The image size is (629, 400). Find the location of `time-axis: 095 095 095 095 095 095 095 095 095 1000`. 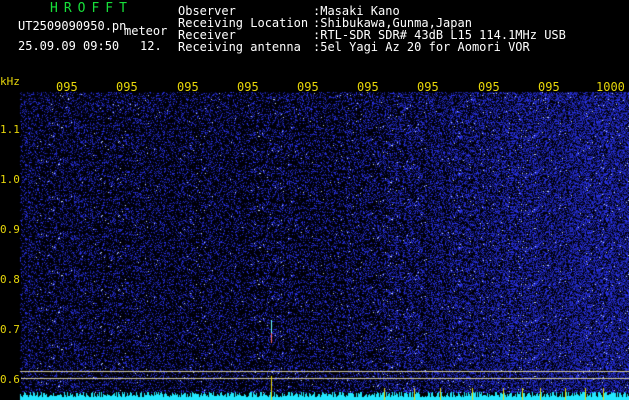

time-axis: 095 095 095 095 095 095 095 095 095 1000 is located at coordinates (314, 86).